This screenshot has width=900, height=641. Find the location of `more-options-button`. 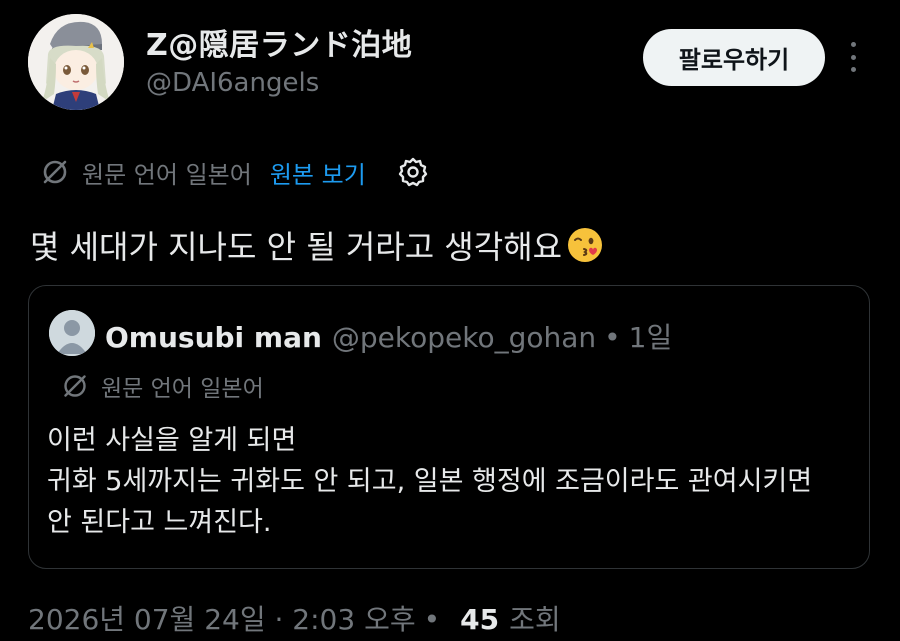

more-options-button is located at coordinates (853, 57).